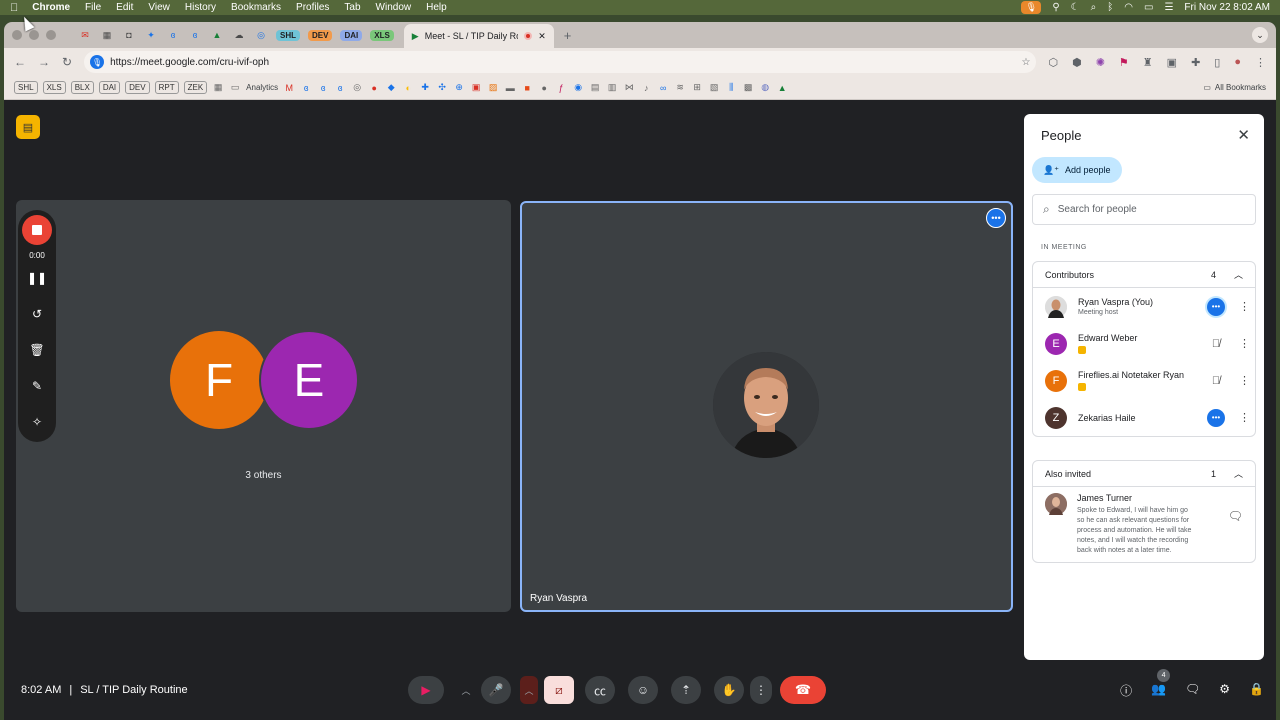 The width and height of the screenshot is (1280, 720). What do you see at coordinates (374, 88) in the screenshot?
I see `bookmark-icon-5: ●` at bounding box center [374, 88].